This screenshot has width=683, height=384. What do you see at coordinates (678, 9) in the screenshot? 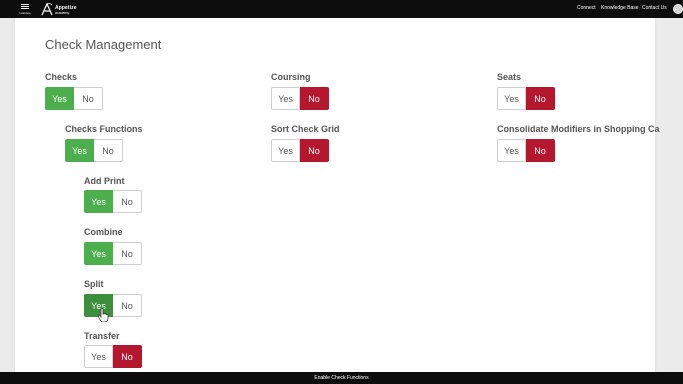
I see `avatar` at bounding box center [678, 9].